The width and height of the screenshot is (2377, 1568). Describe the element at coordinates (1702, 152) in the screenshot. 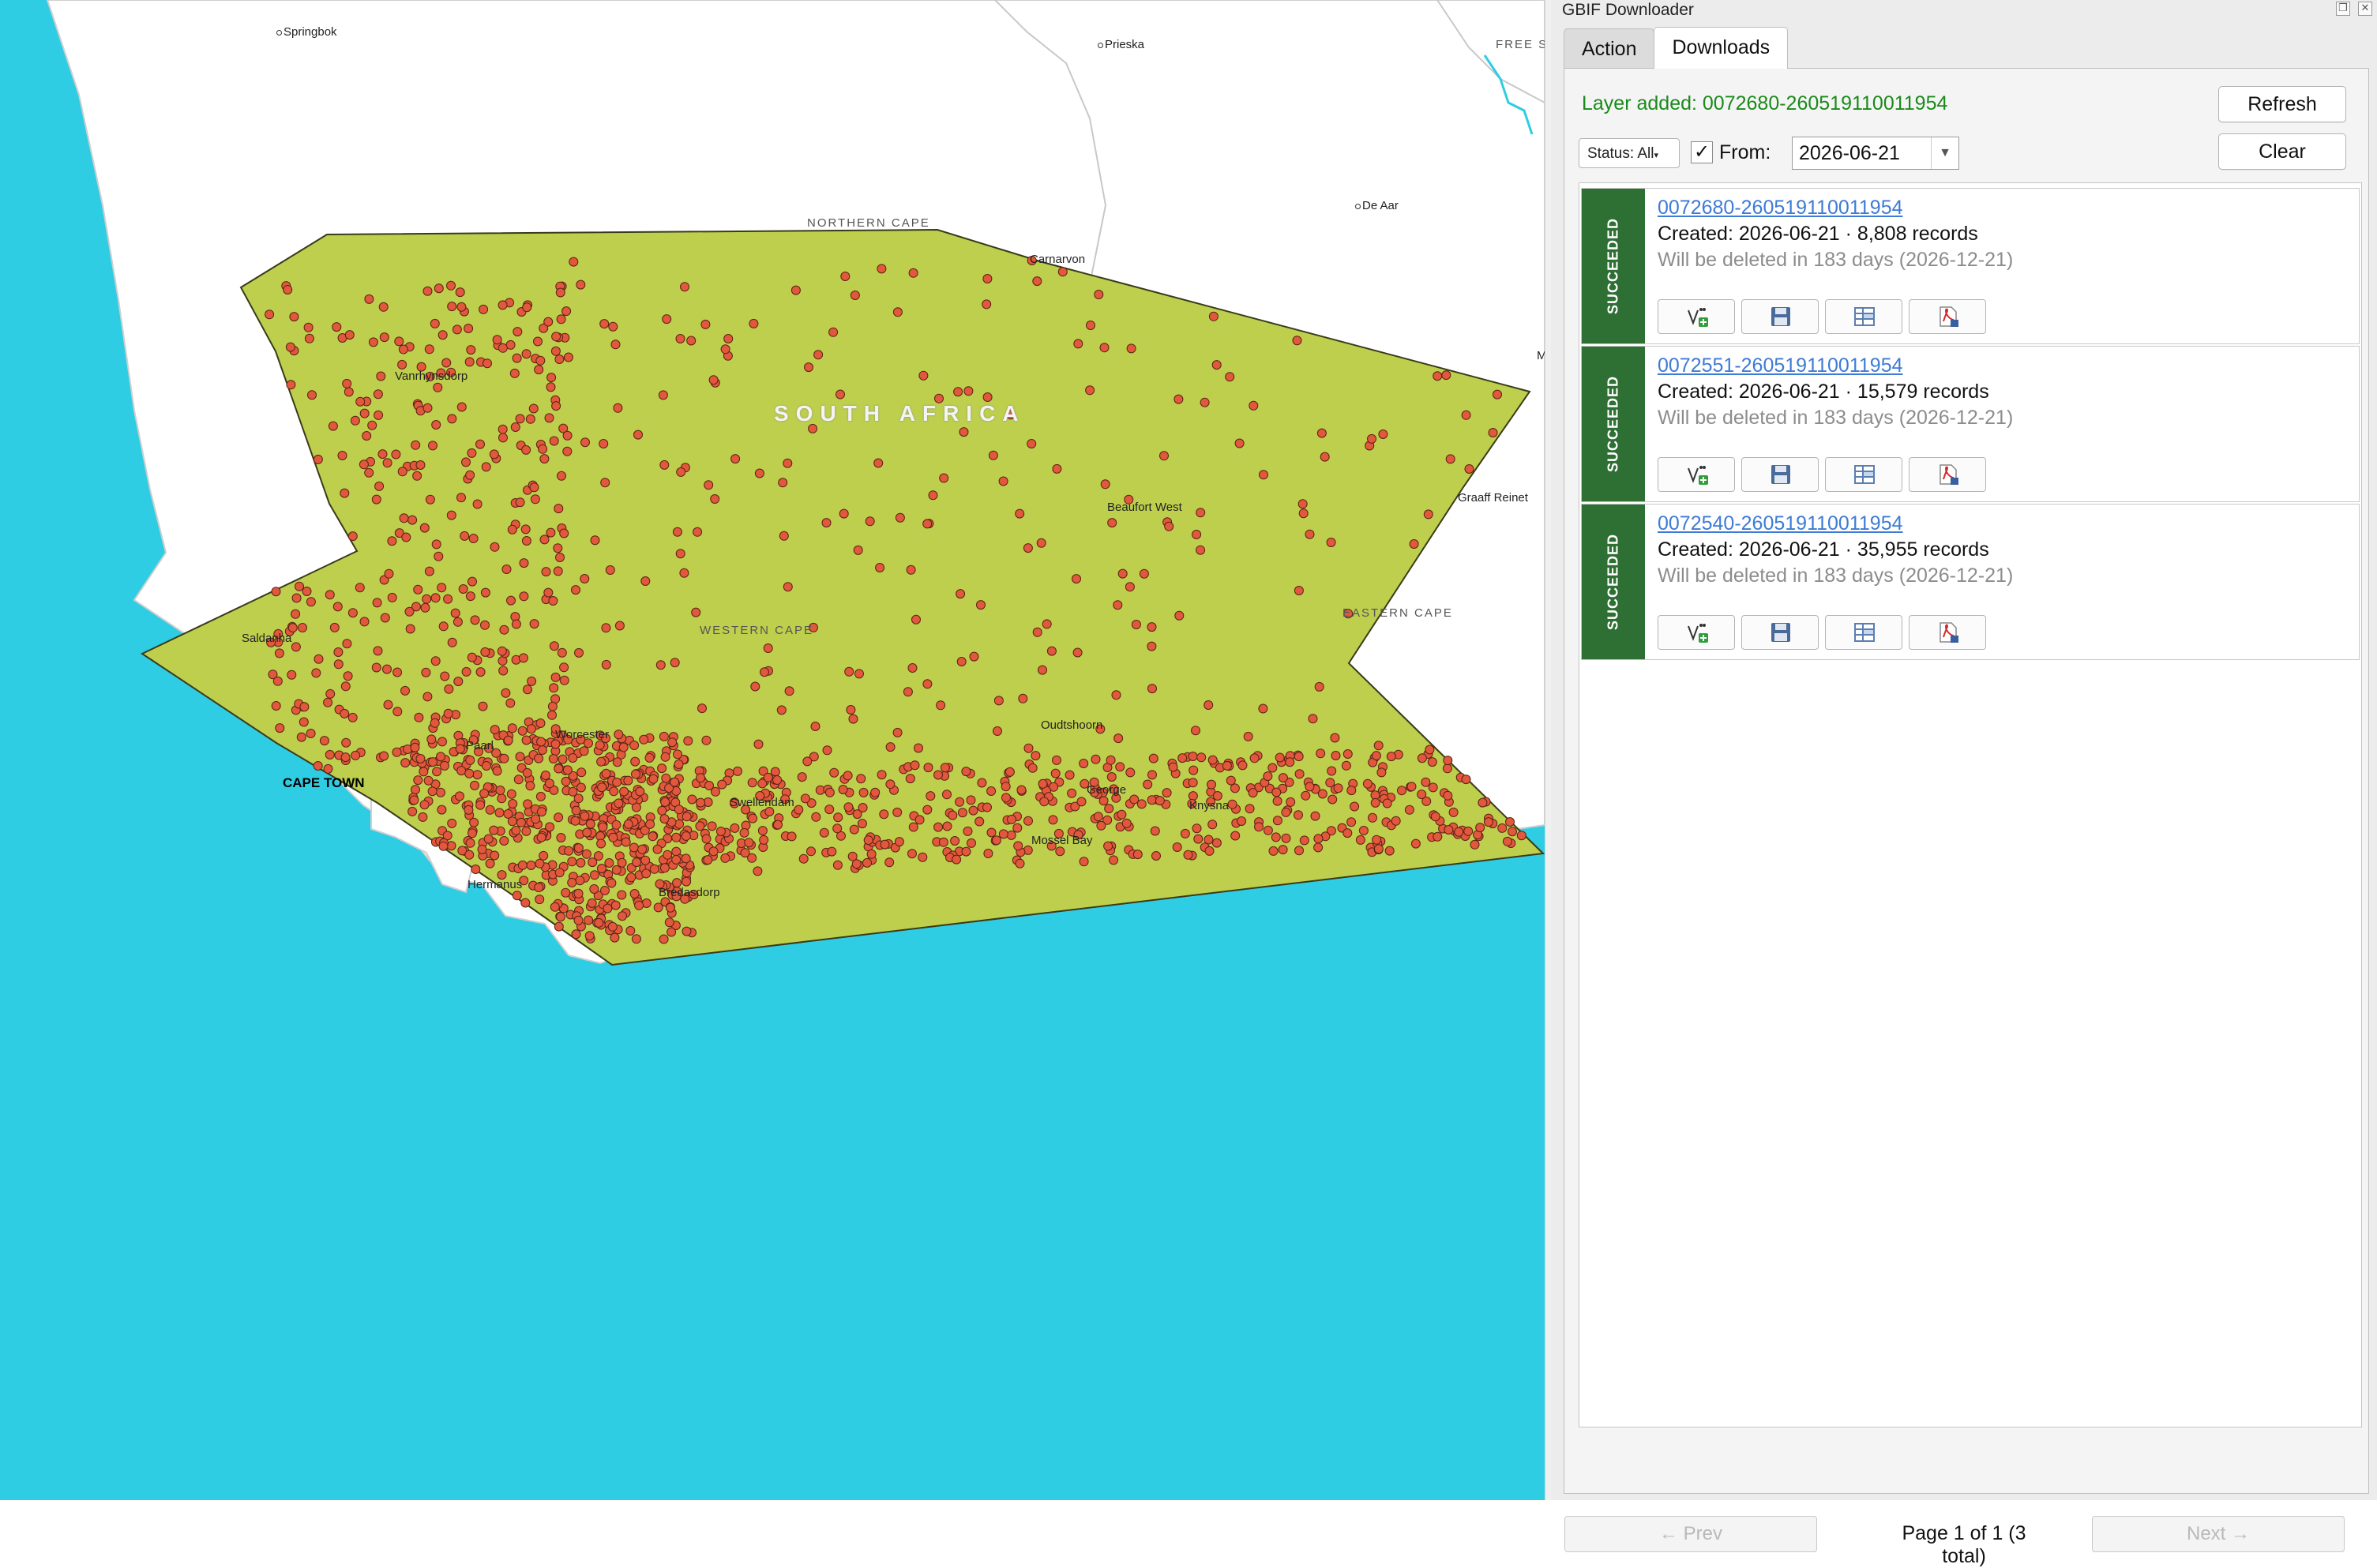

I see `from-date-checkbox: ✓` at that location.